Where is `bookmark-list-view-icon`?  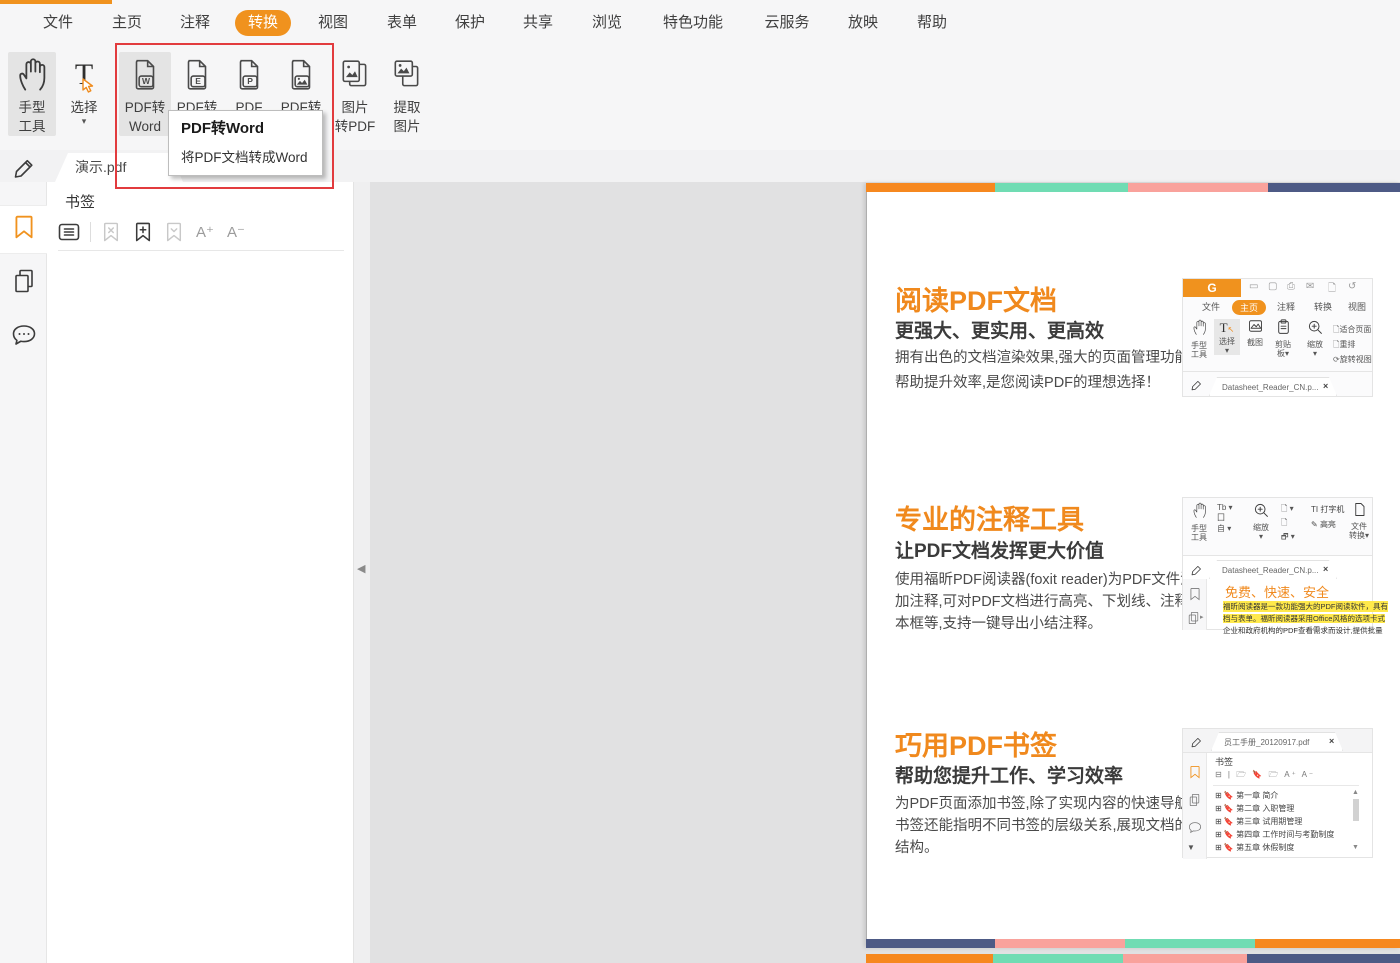 bookmark-list-view-icon is located at coordinates (69, 232).